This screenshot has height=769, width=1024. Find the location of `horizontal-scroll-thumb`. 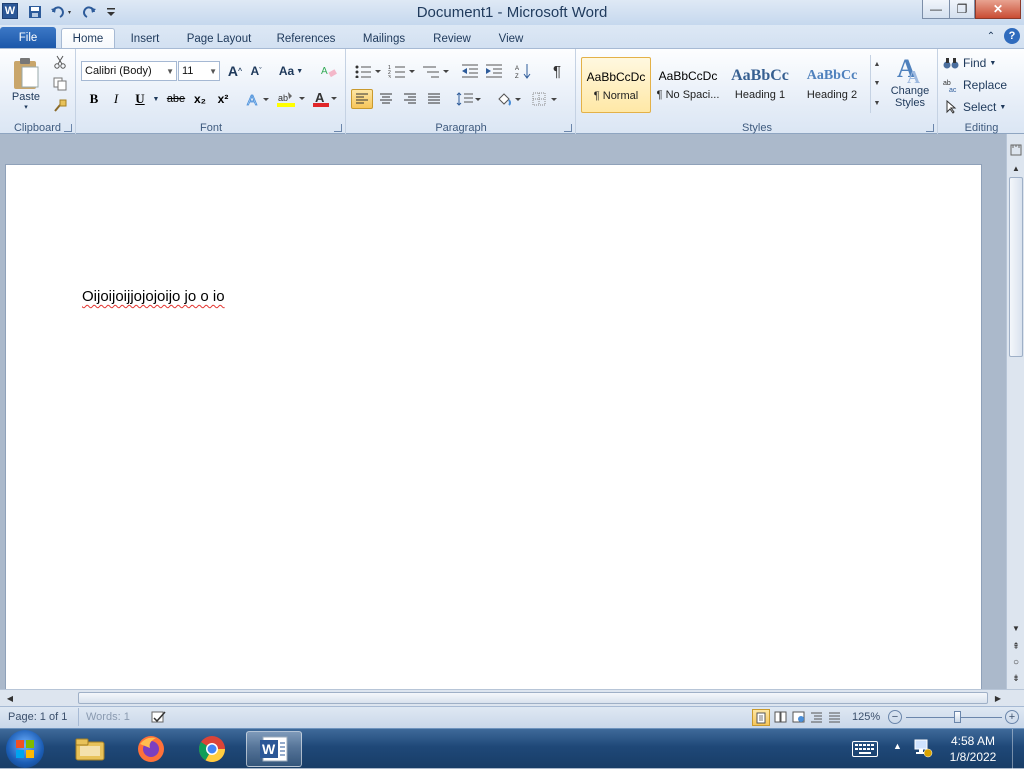

horizontal-scroll-thumb is located at coordinates (533, 698).